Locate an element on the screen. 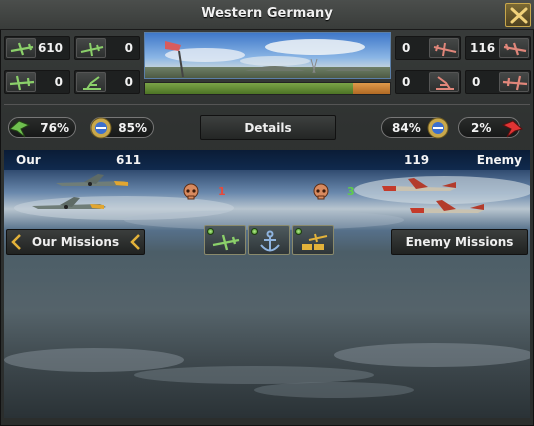 This screenshot has height=426, width=534. enemy-label: Enemy is located at coordinates (499, 160).